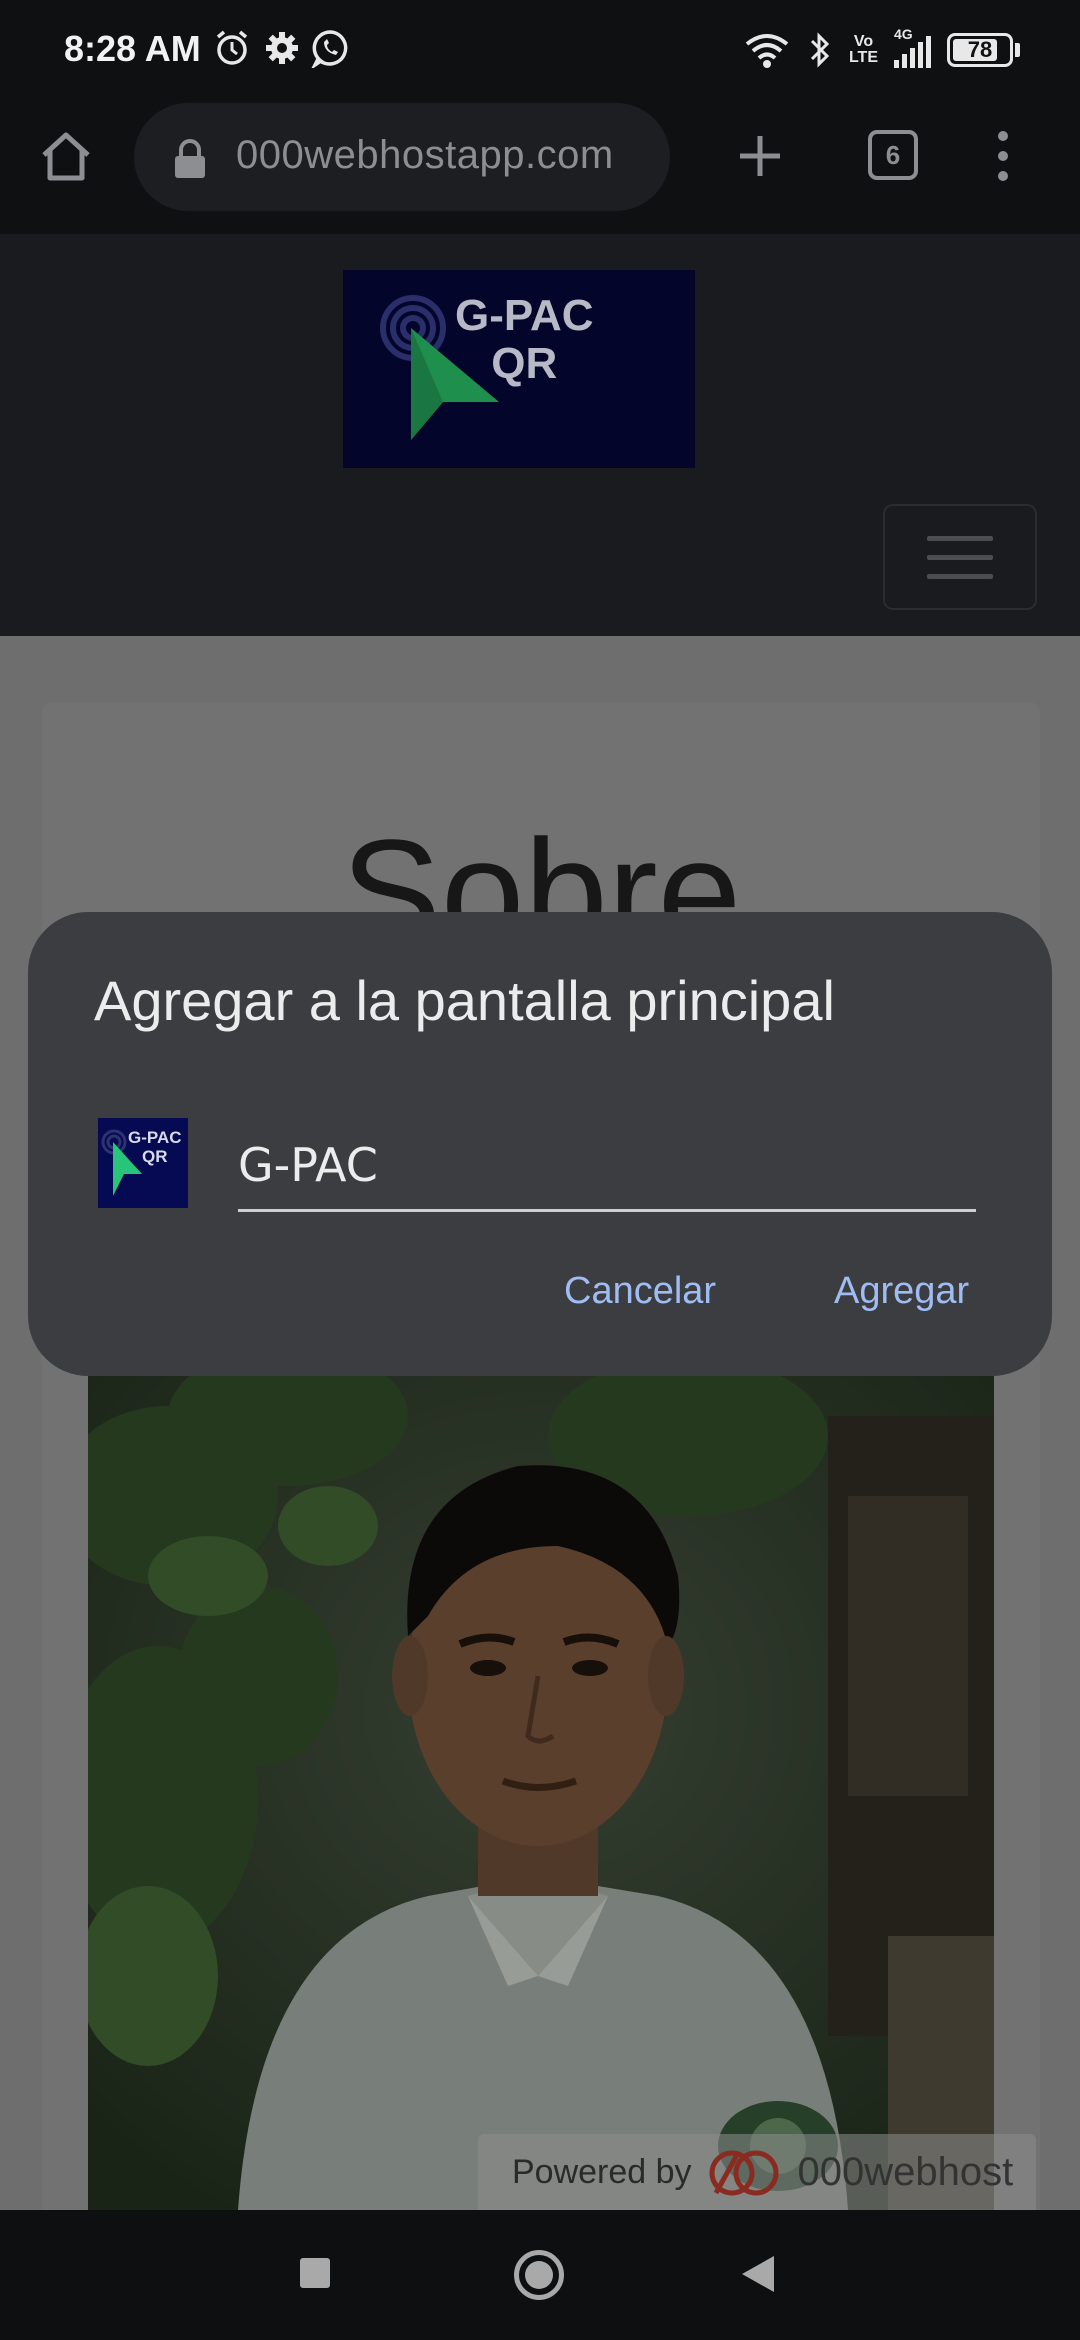 Image resolution: width=1080 pixels, height=2340 pixels. Describe the element at coordinates (315, 2273) in the screenshot. I see `recents-button` at that location.